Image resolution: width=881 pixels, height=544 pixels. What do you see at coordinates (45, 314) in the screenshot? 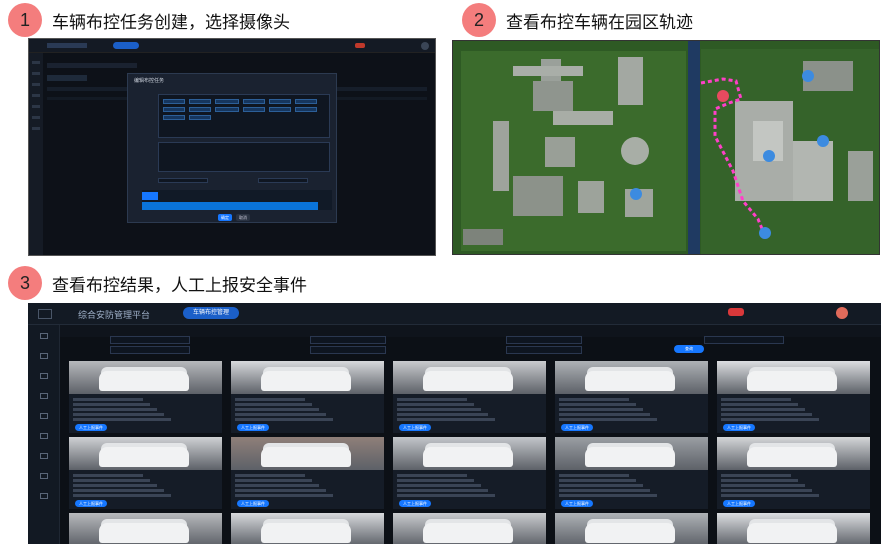
I see `menu-icon` at bounding box center [45, 314].